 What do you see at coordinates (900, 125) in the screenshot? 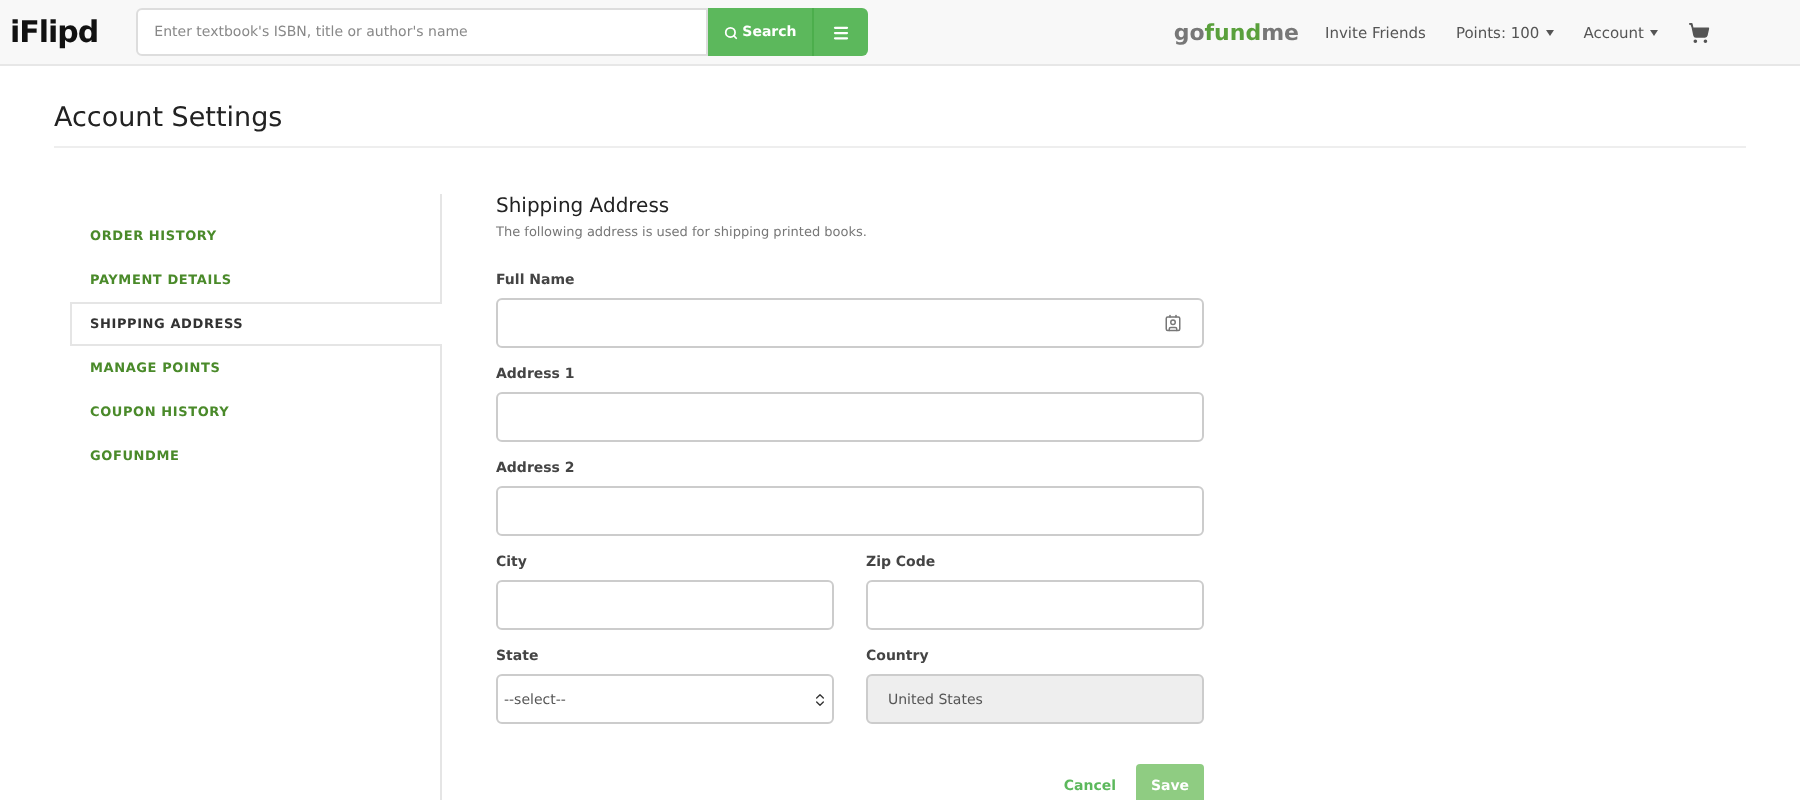
I see `page-title: Account Settings` at bounding box center [900, 125].